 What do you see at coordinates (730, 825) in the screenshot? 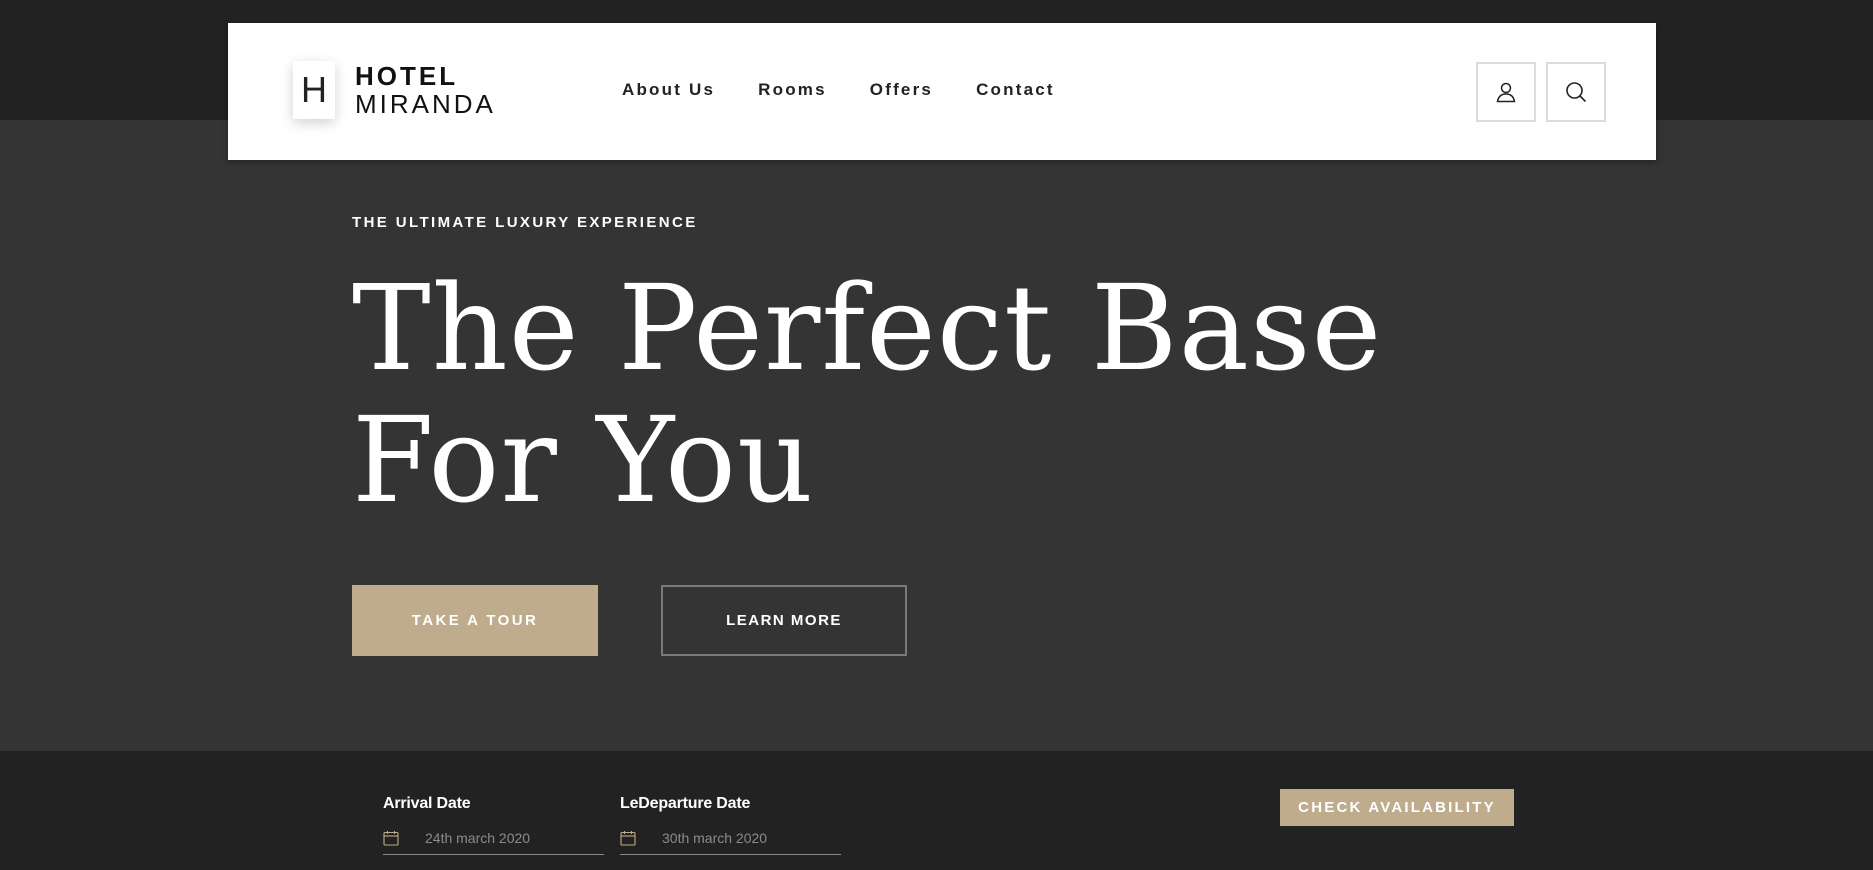
I see `departure-date-field: LeDeparture Date` at bounding box center [730, 825].